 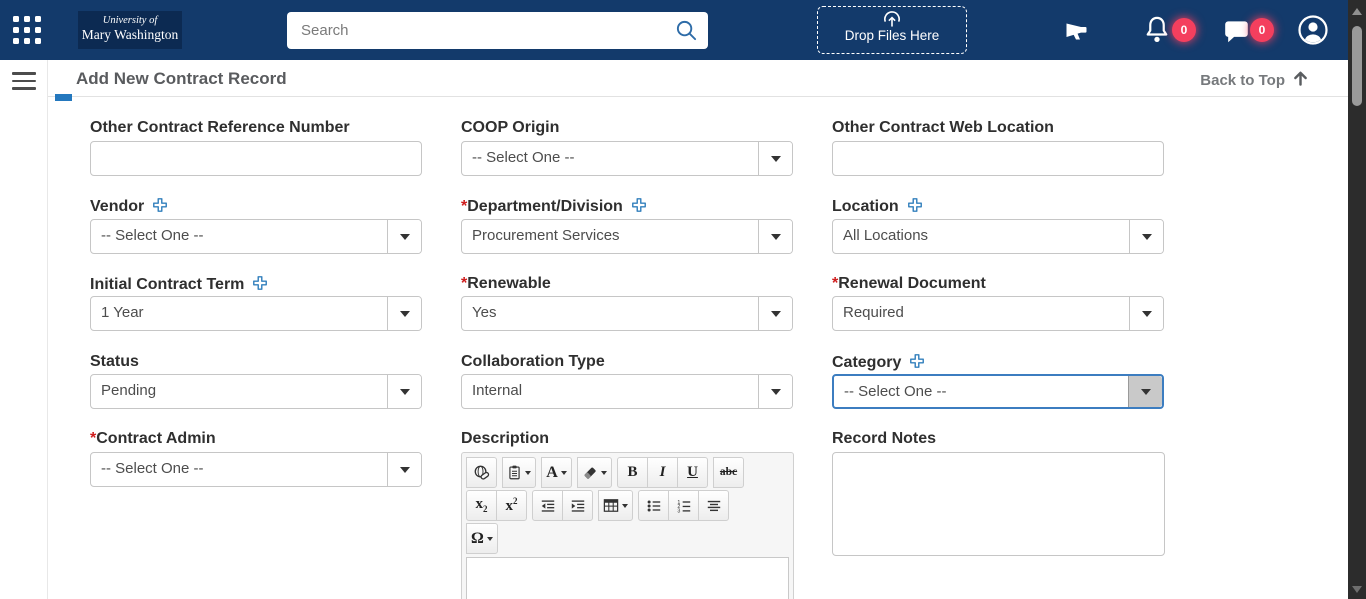 What do you see at coordinates (519, 472) in the screenshot?
I see `paste-button` at bounding box center [519, 472].